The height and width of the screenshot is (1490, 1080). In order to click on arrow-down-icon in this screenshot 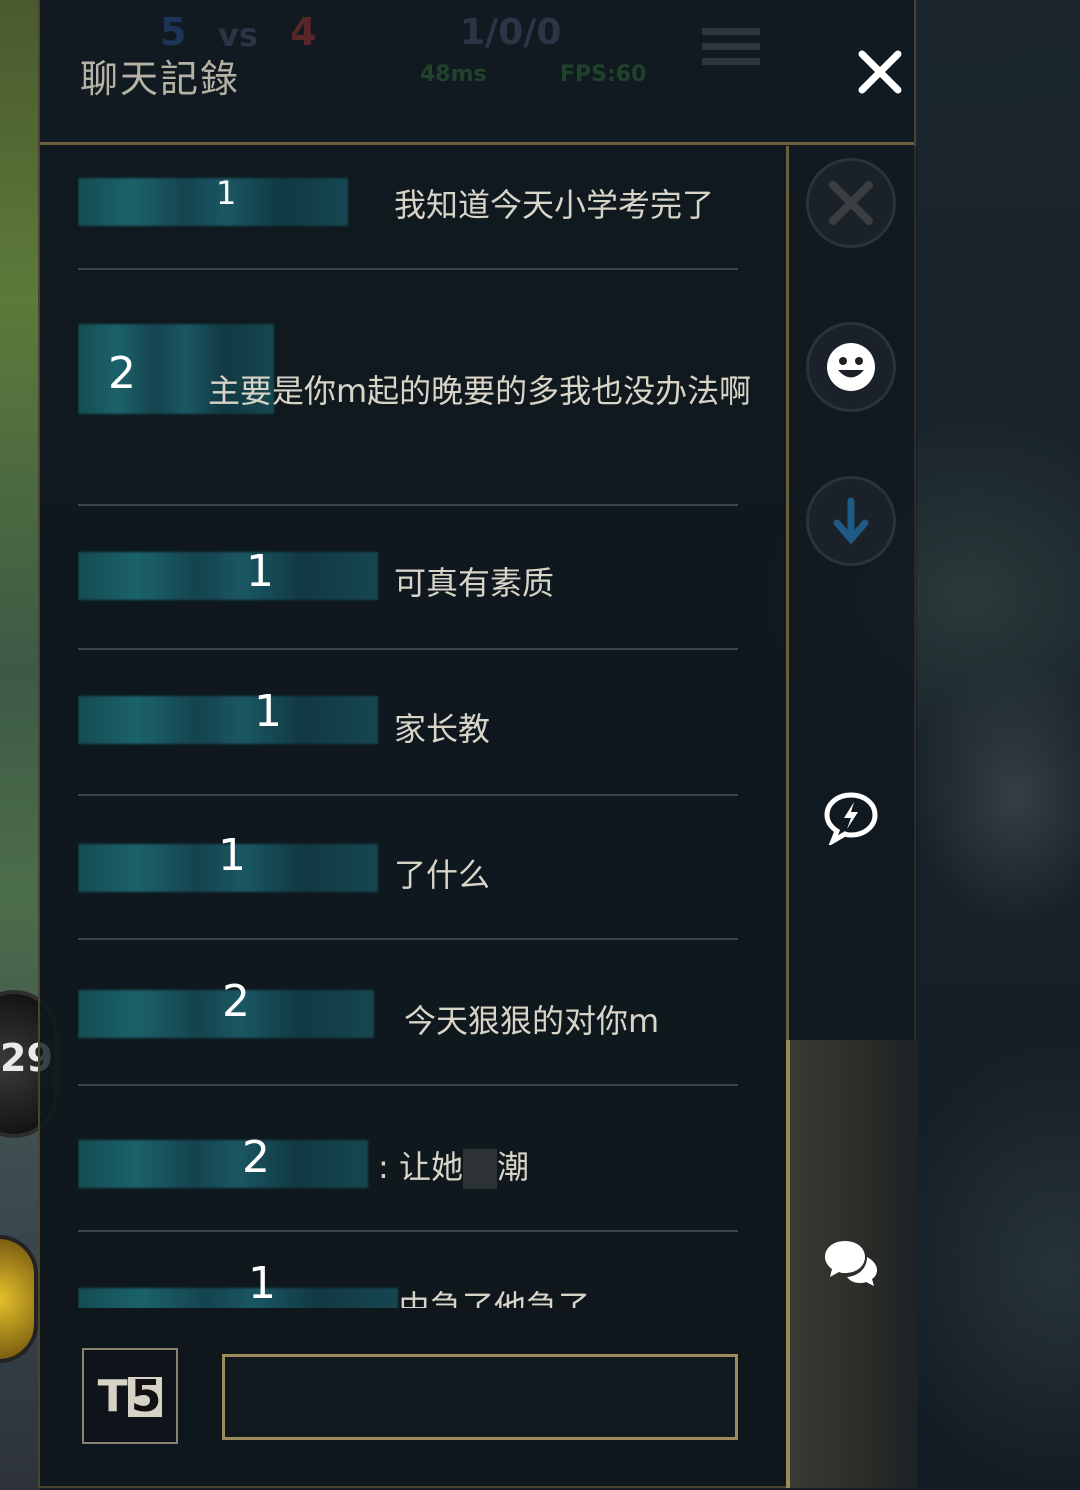, I will do `click(851, 521)`.